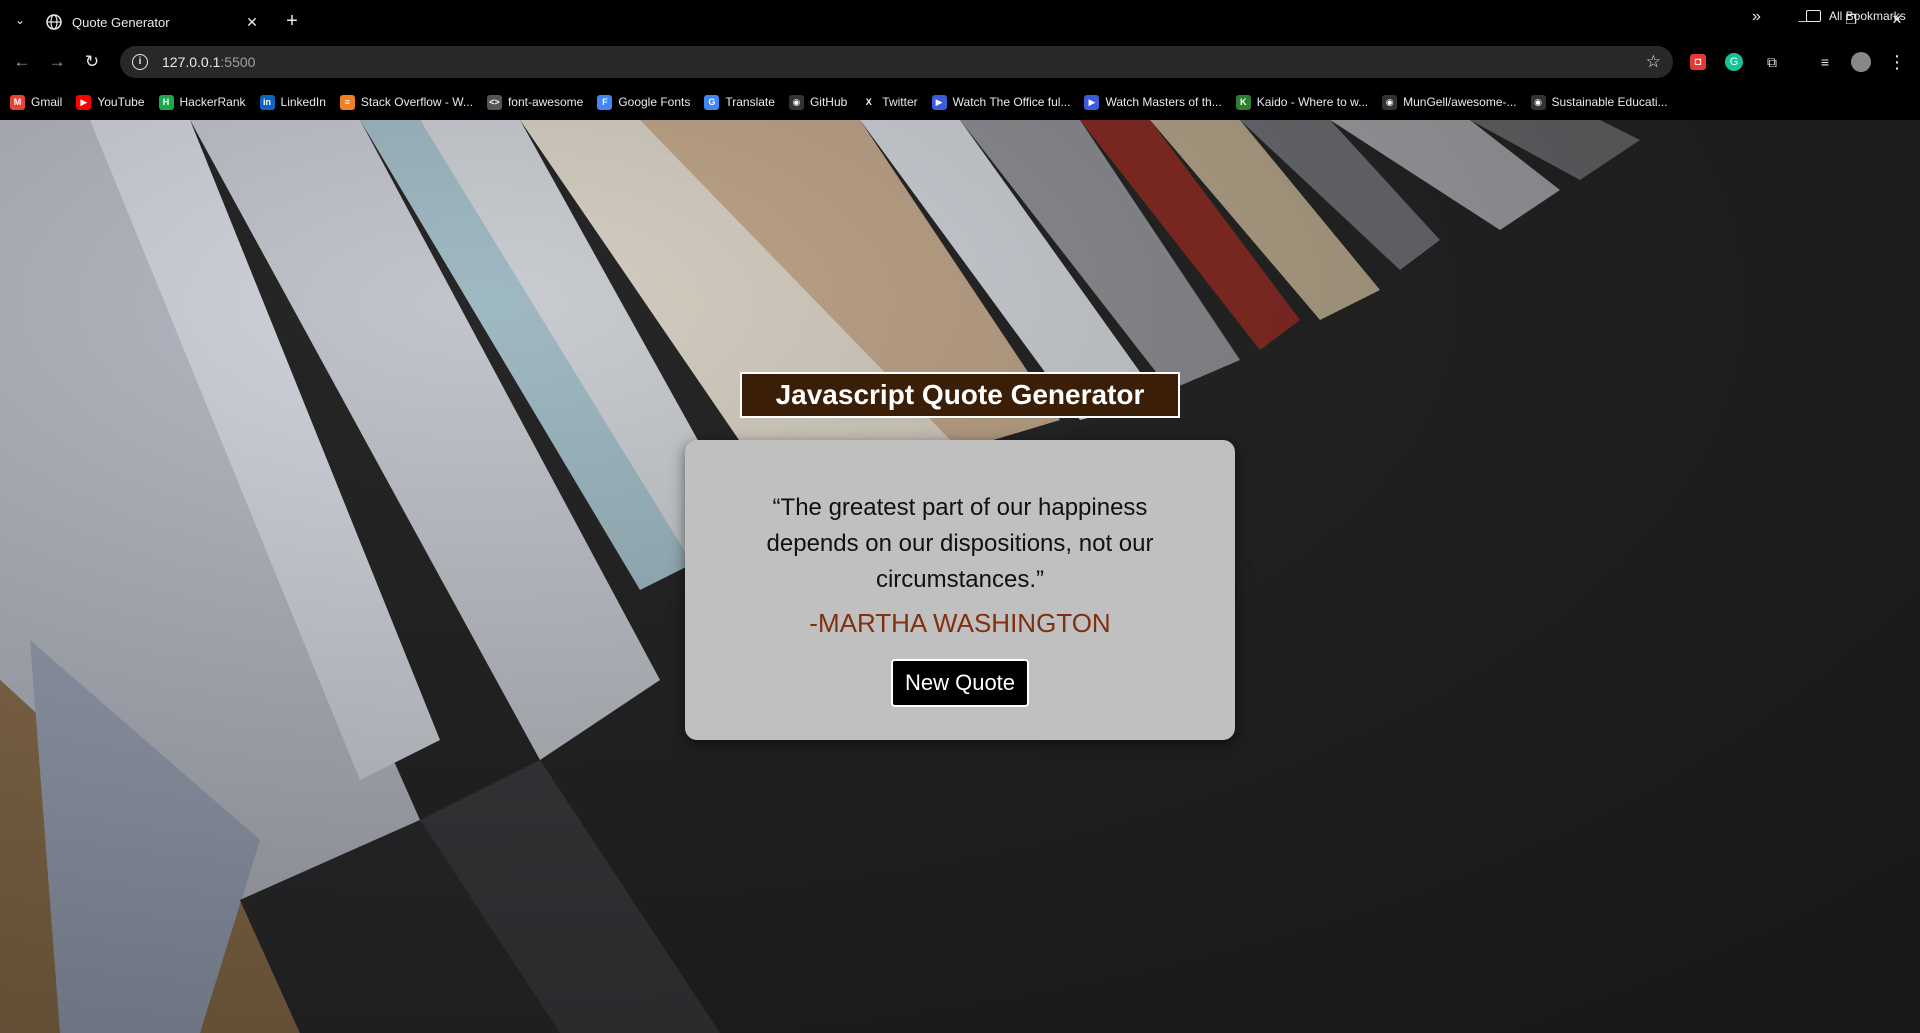 This screenshot has width=1920, height=1033. I want to click on page-heading: Javascript Quote Generator, so click(960, 394).